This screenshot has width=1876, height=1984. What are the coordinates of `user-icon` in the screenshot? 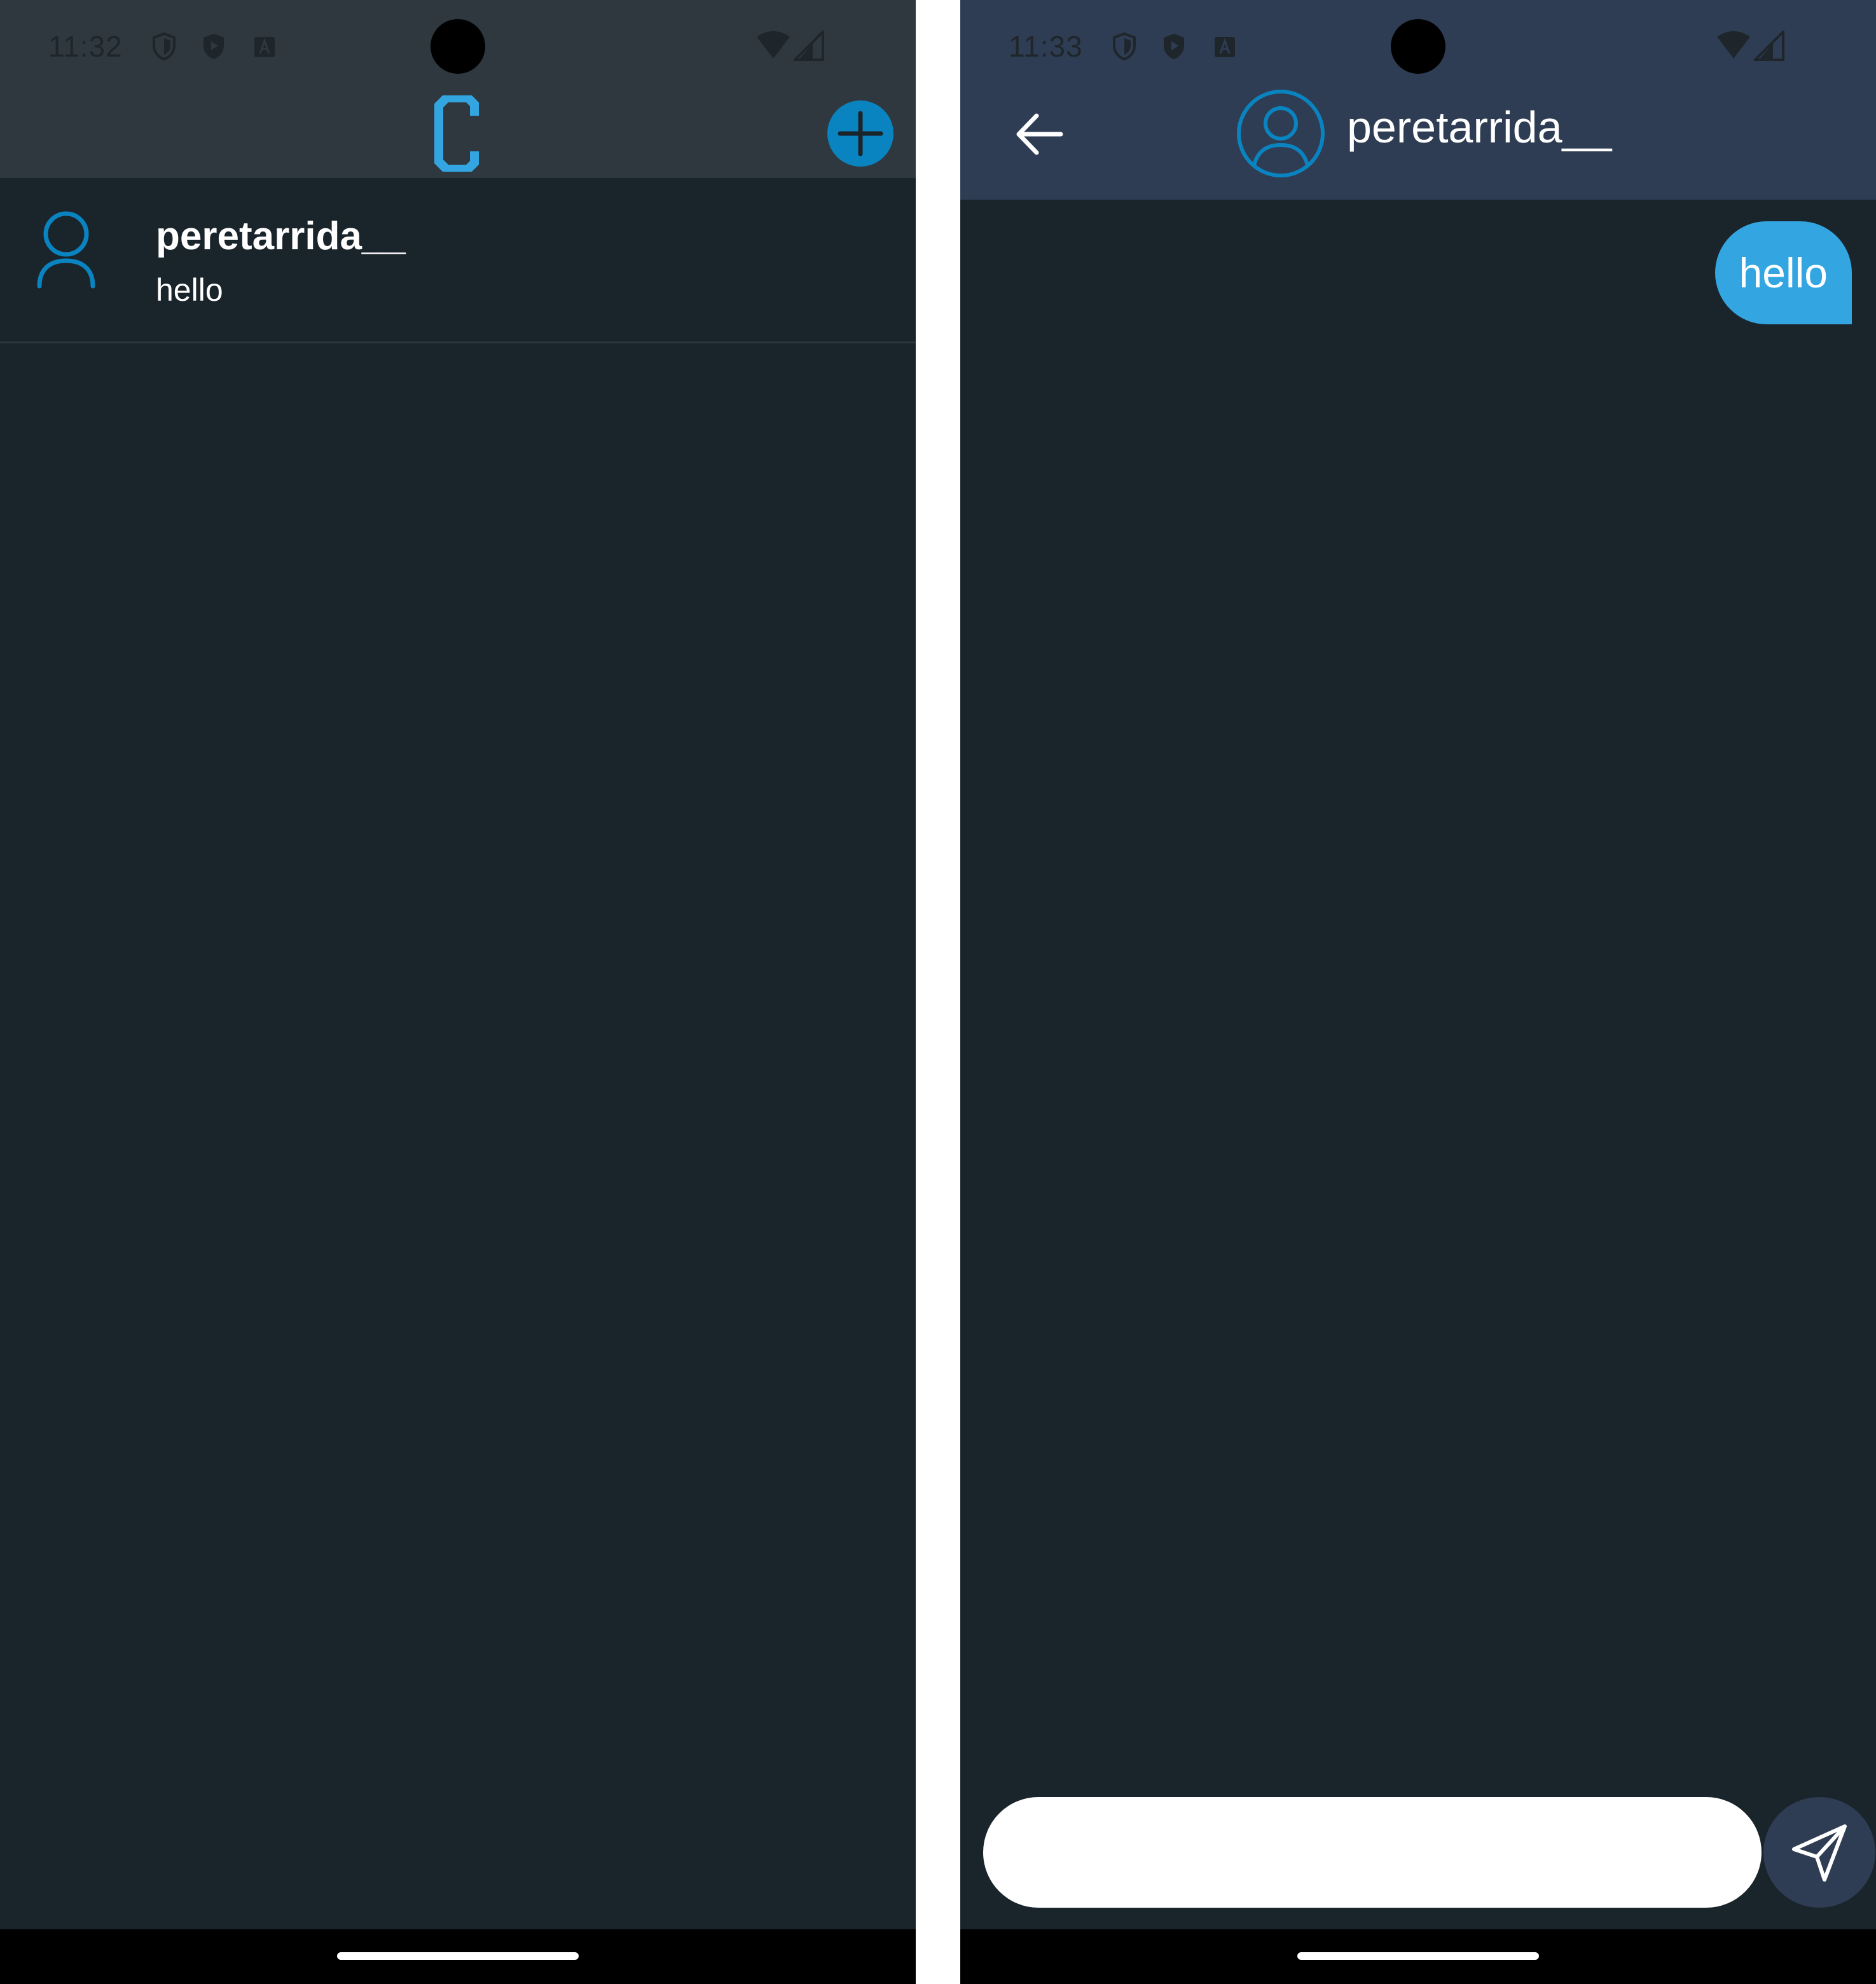 It's located at (66, 250).